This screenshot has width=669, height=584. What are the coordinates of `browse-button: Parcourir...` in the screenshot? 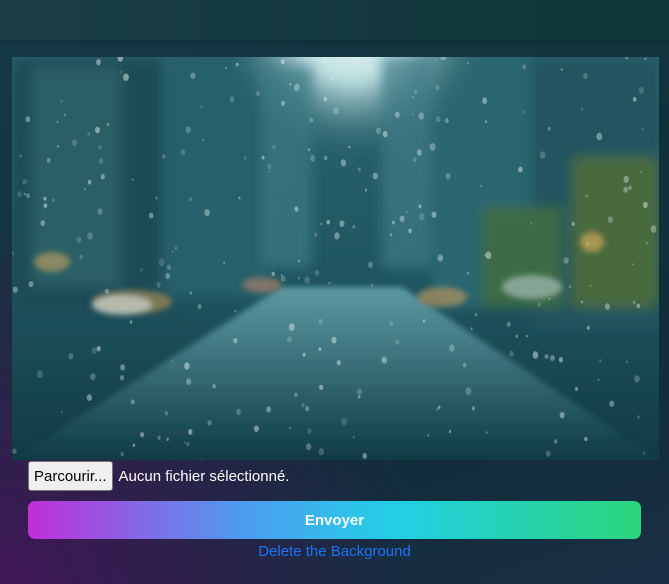 It's located at (70, 476).